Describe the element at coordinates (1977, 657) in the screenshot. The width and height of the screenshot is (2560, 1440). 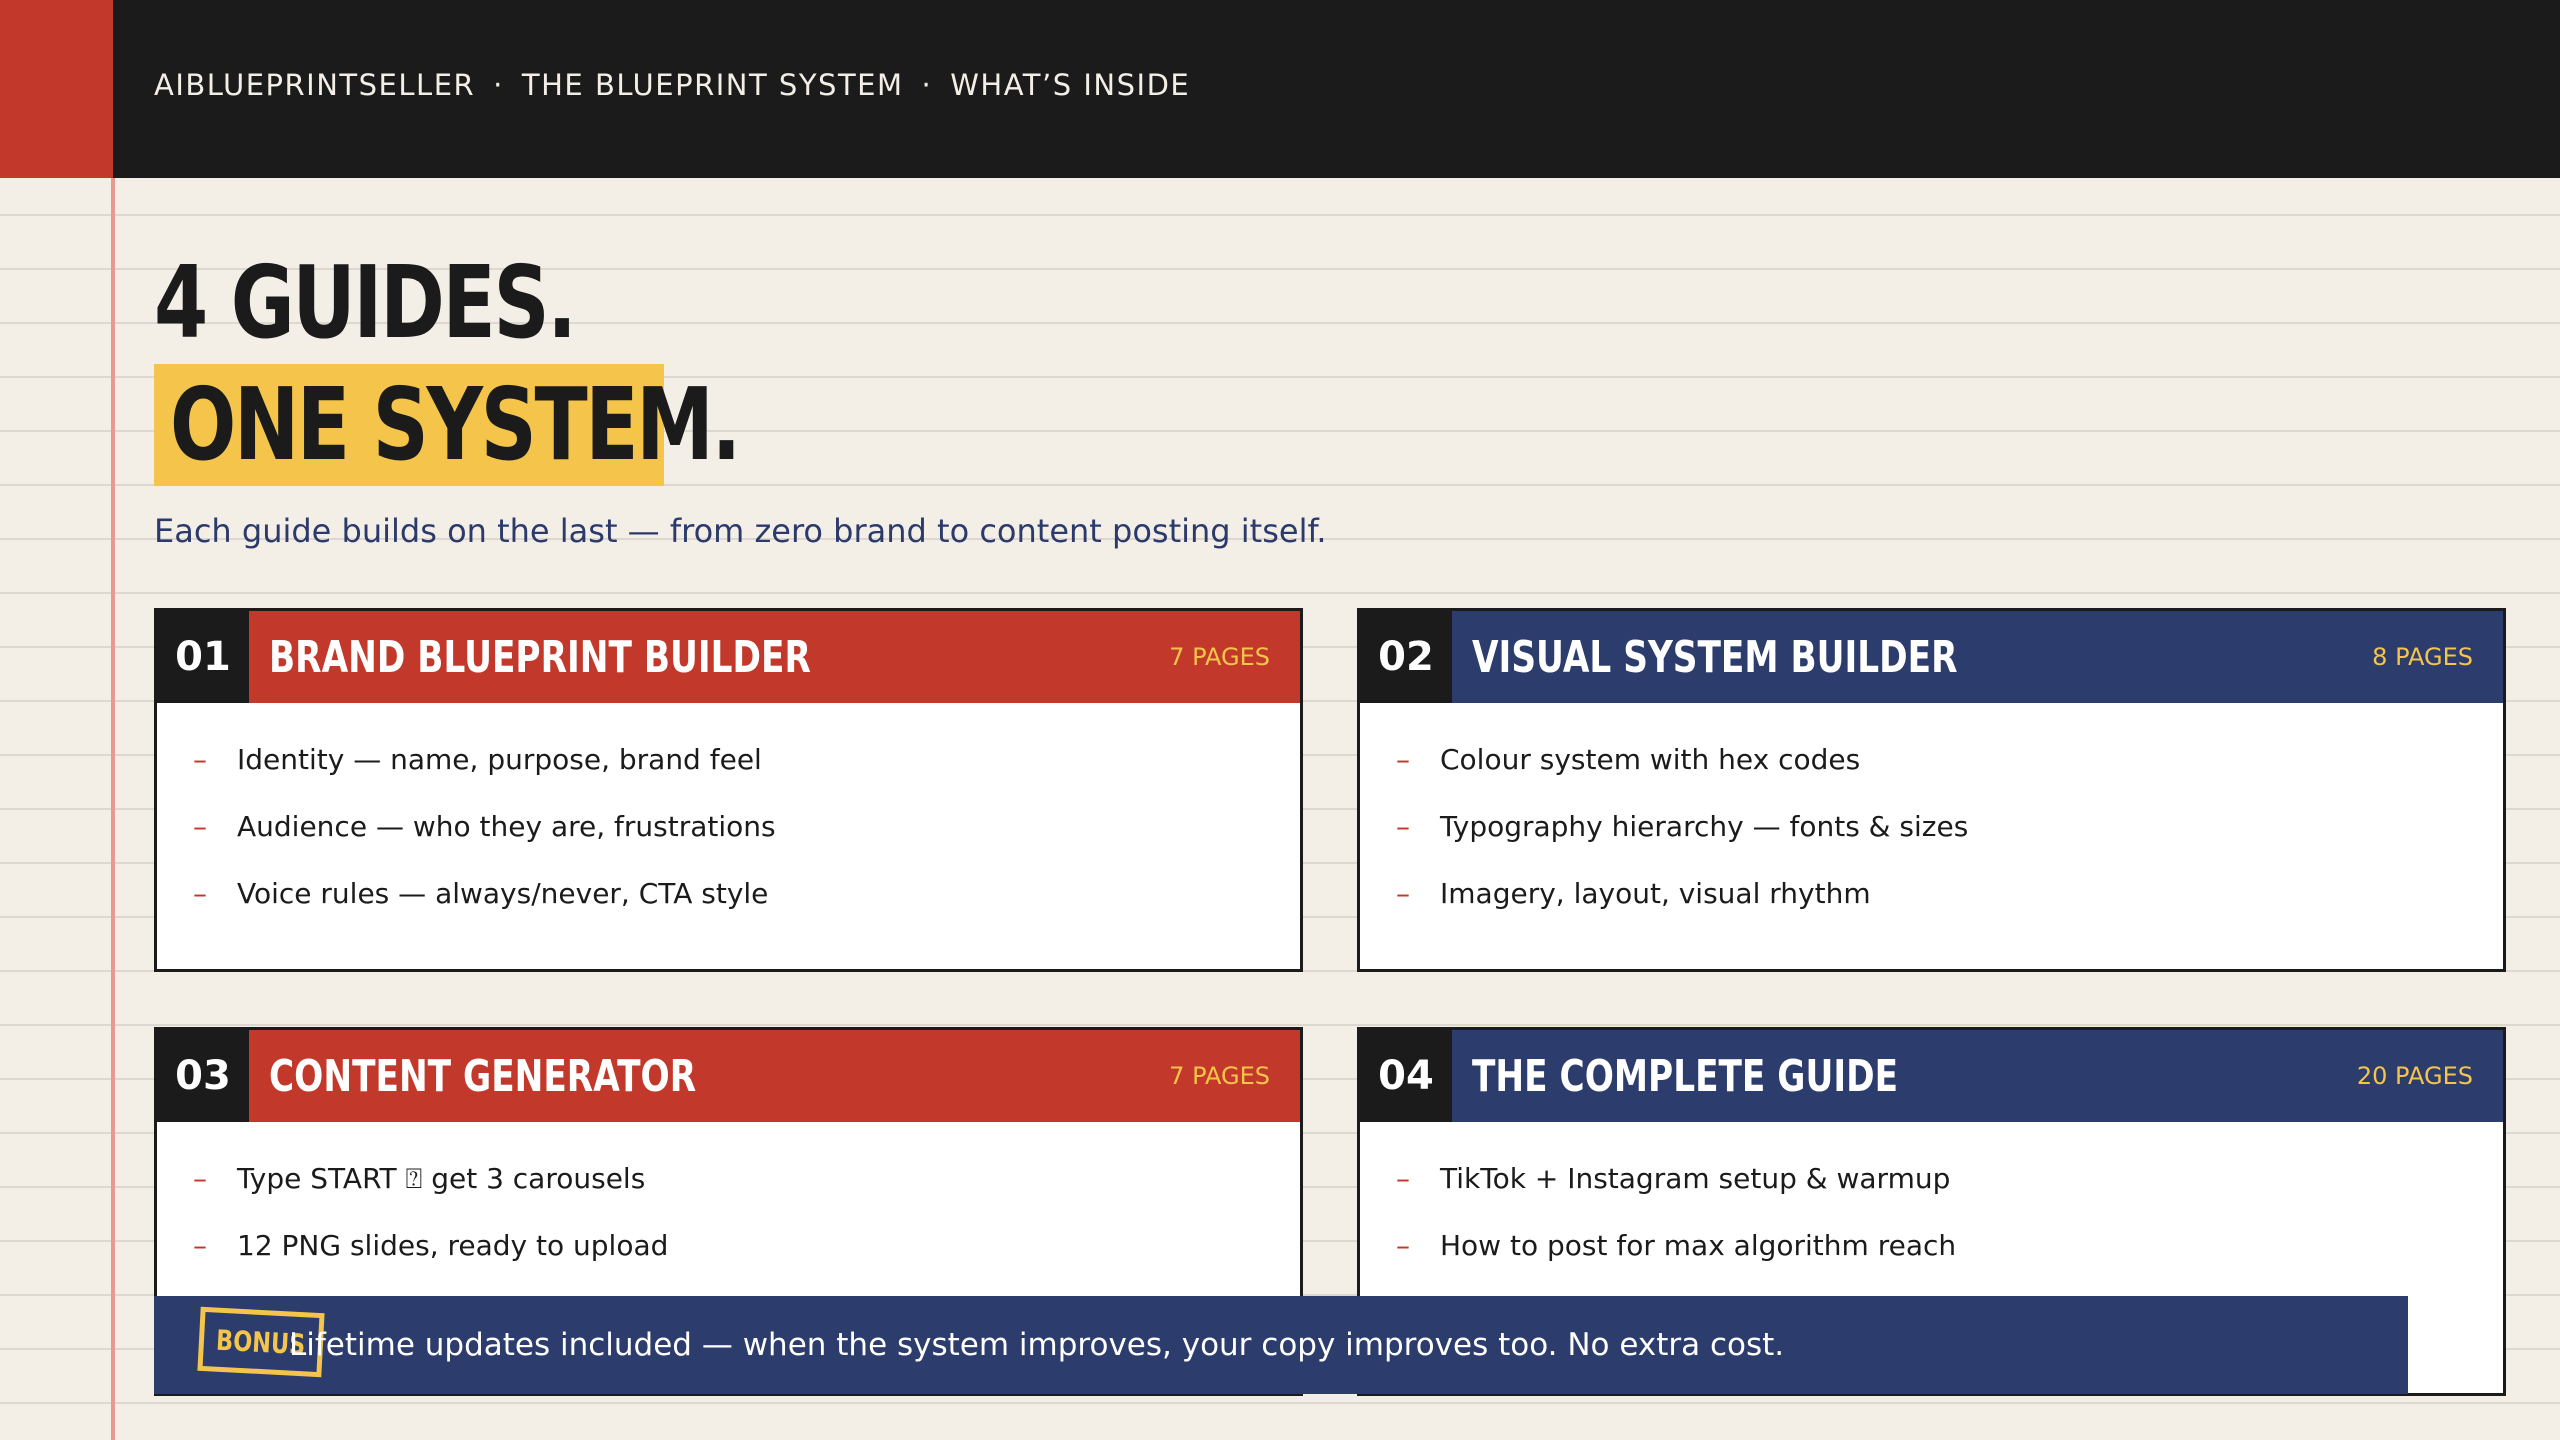
I see `guide-title-bar: VISUAL SYSTEM BUILDER 8 PAGES` at that location.